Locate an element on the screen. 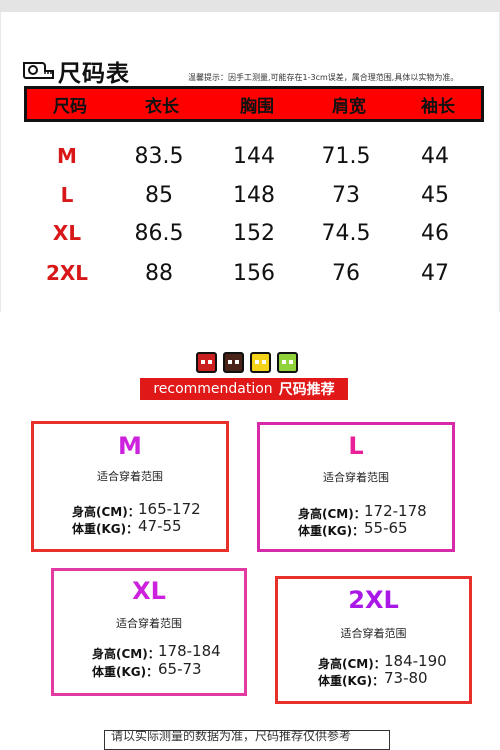  card-height-value: 172-178 is located at coordinates (395, 511).